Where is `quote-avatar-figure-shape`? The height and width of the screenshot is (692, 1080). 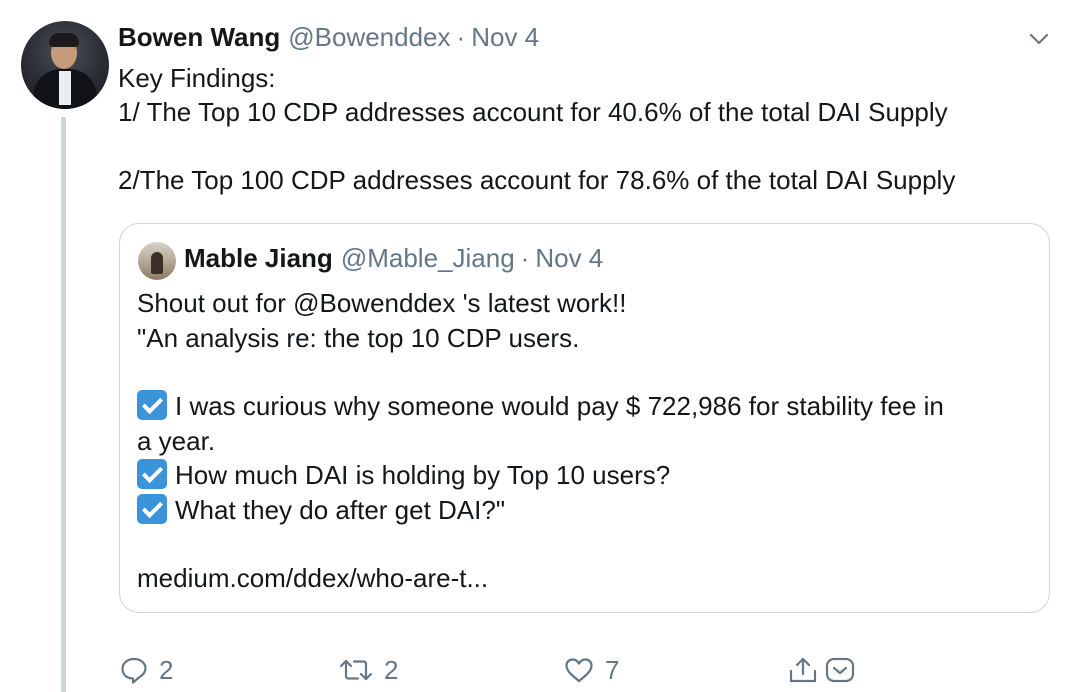
quote-avatar-figure-shape is located at coordinates (157, 263).